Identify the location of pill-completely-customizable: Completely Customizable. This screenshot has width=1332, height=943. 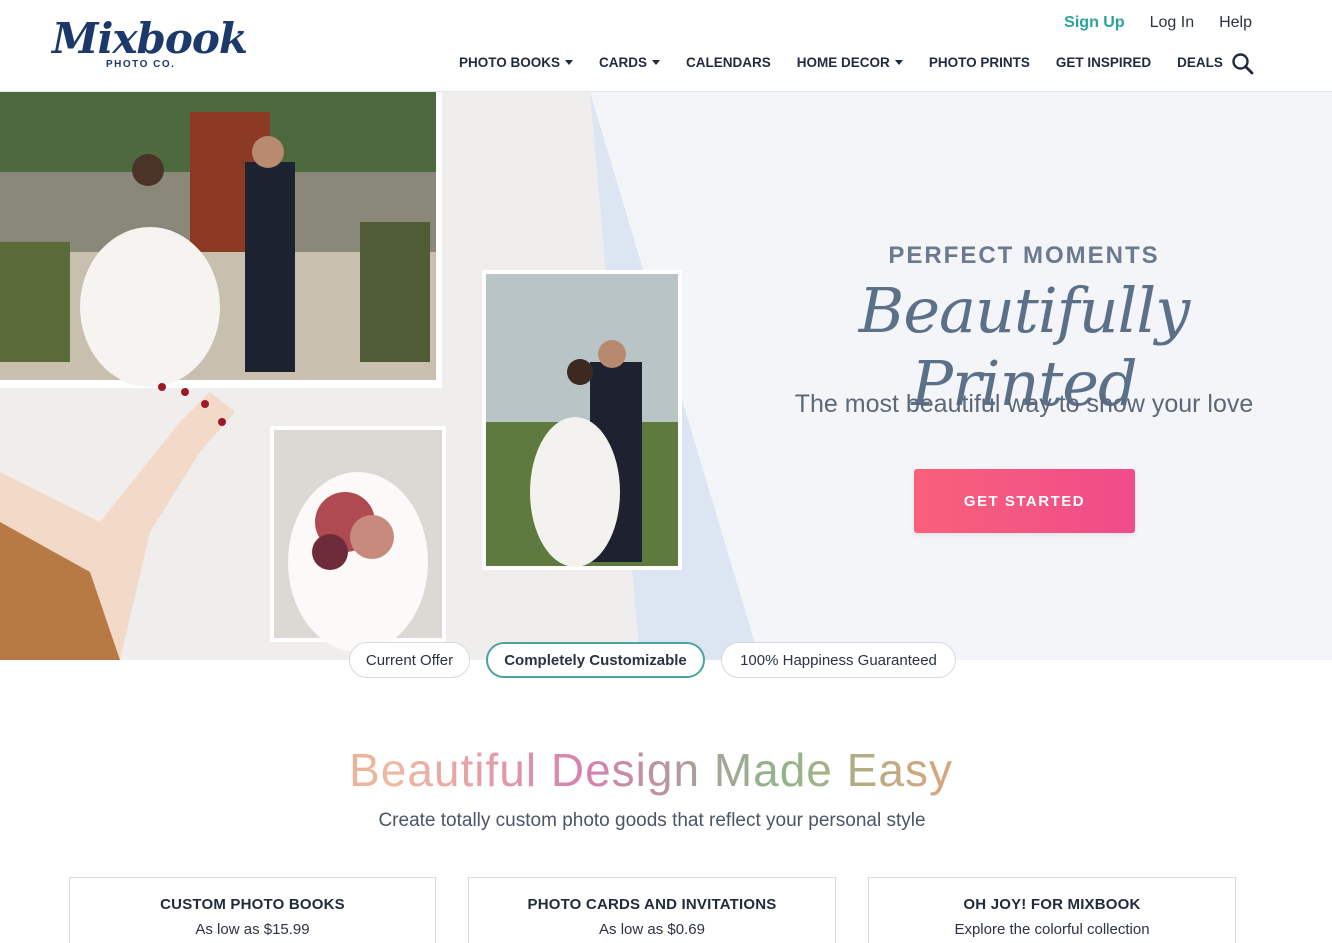
(595, 660).